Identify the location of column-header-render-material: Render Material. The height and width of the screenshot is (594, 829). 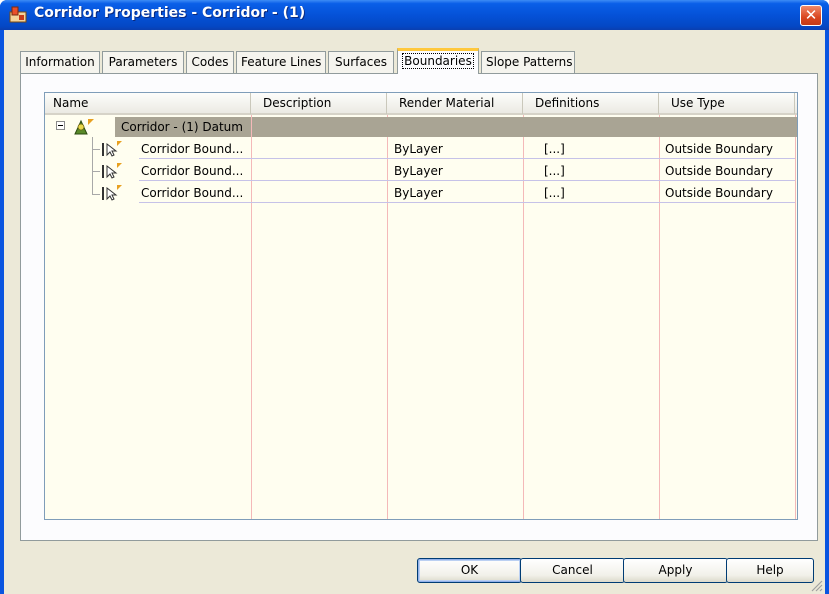
(455, 103).